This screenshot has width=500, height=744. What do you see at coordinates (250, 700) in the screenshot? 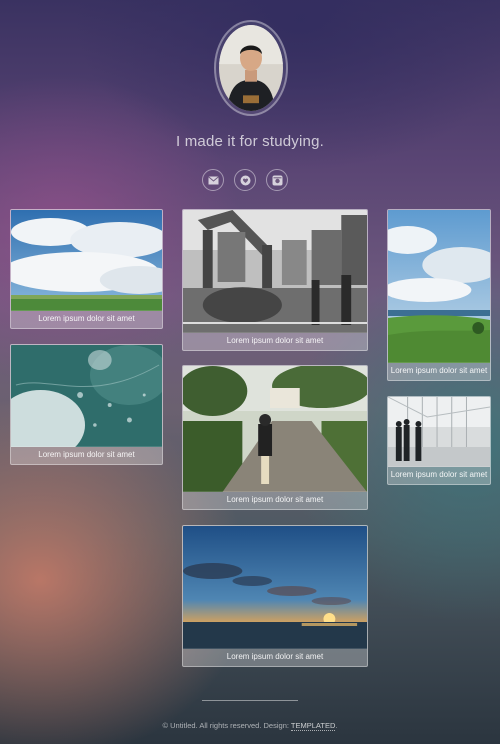
I see `footer-divider` at bounding box center [250, 700].